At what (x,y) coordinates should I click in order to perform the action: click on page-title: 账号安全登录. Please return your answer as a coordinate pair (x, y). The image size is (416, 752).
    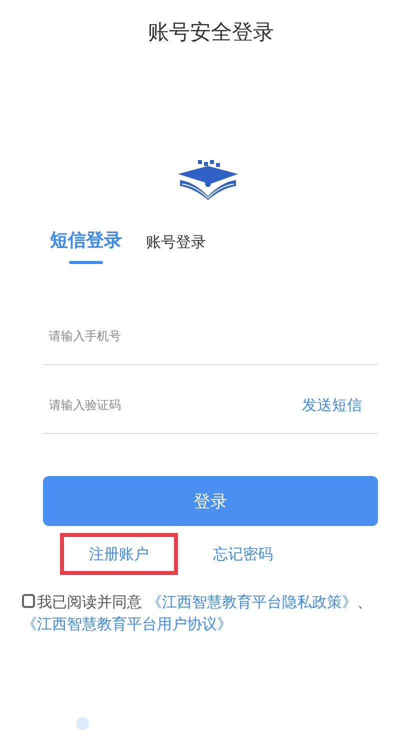
    Looking at the image, I should click on (211, 32).